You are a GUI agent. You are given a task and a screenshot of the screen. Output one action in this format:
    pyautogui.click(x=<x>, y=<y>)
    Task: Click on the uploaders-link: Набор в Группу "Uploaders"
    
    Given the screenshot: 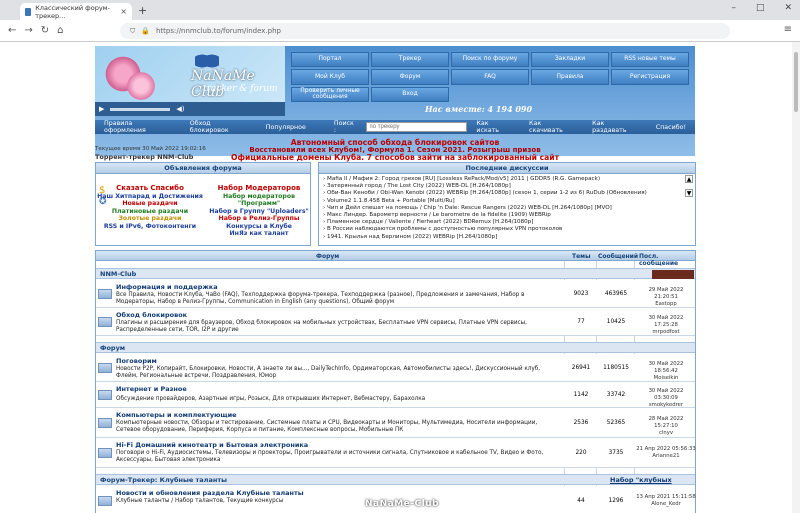 What is the action you would take?
    pyautogui.click(x=259, y=212)
    